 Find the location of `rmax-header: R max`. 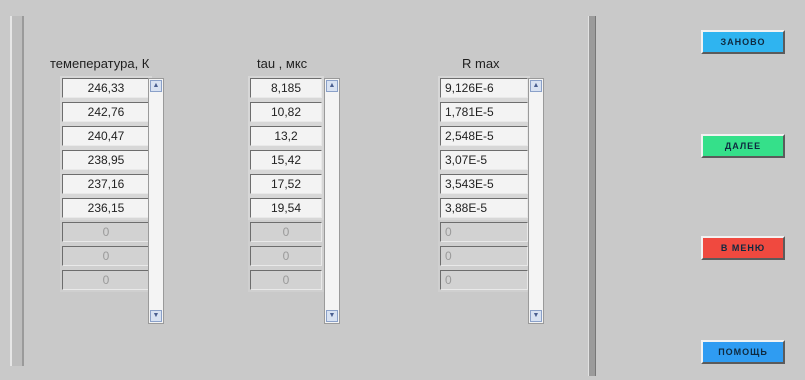

rmax-header: R max is located at coordinates (481, 63).